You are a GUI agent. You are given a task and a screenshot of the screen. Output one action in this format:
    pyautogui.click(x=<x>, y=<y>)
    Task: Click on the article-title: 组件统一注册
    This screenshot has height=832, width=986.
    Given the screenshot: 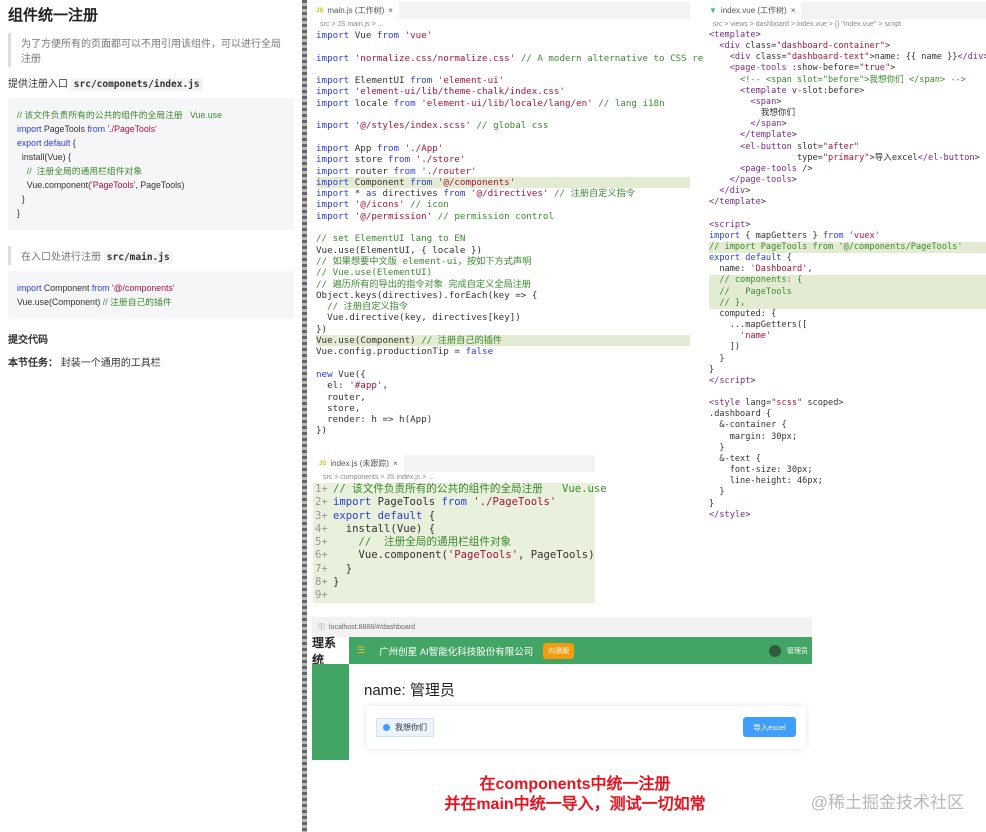 What is the action you would take?
    pyautogui.click(x=53, y=15)
    